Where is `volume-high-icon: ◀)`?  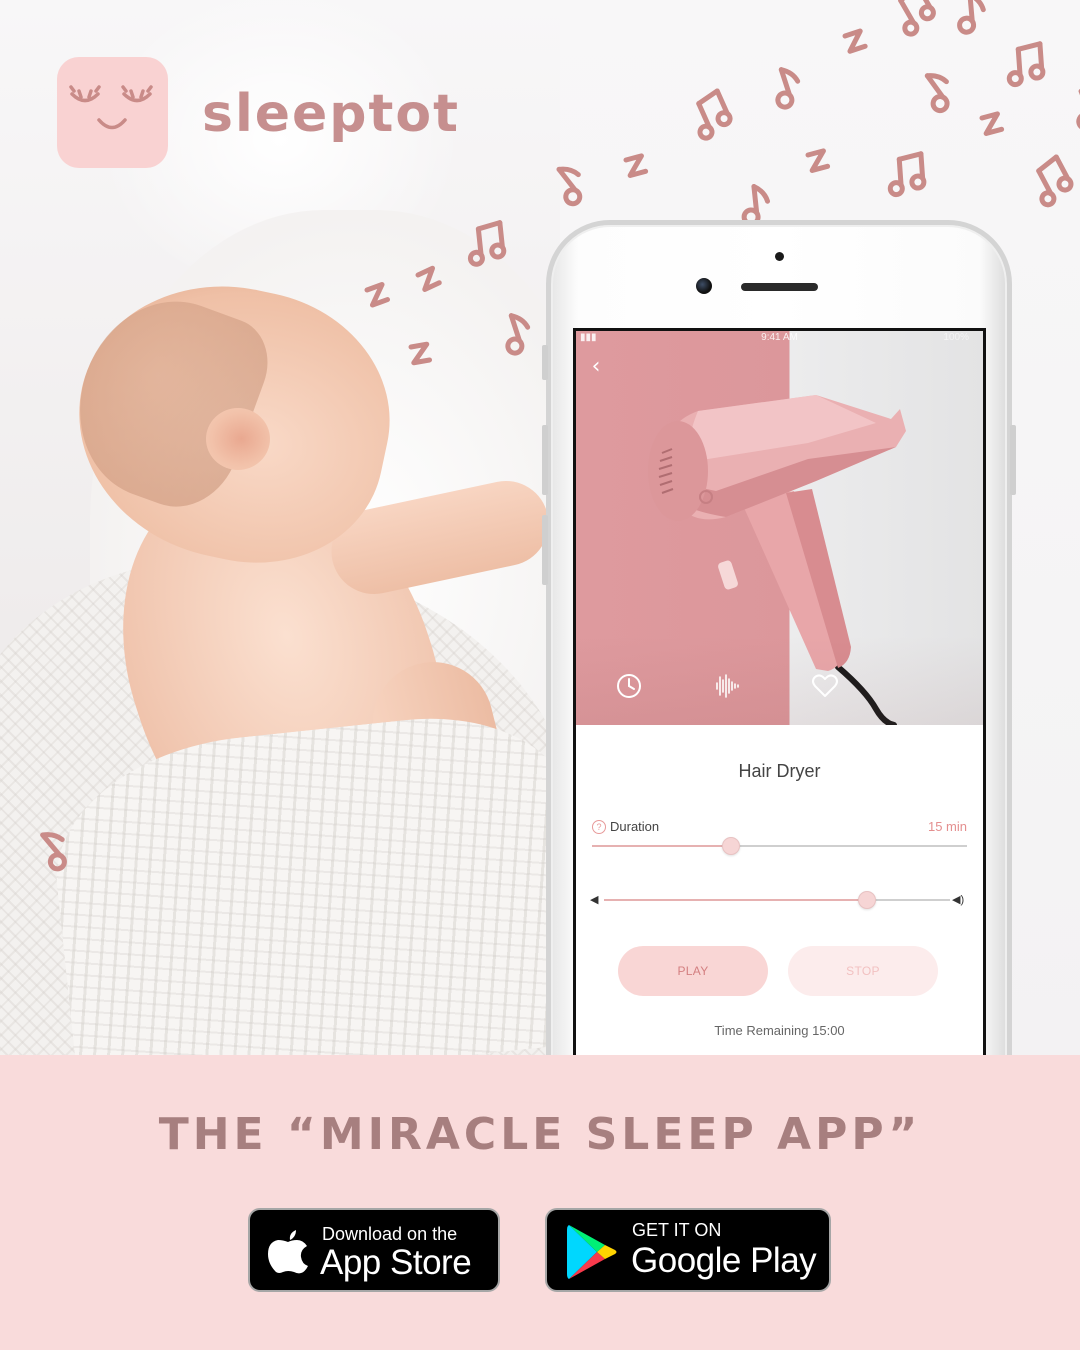
volume-high-icon: ◀) is located at coordinates (958, 900).